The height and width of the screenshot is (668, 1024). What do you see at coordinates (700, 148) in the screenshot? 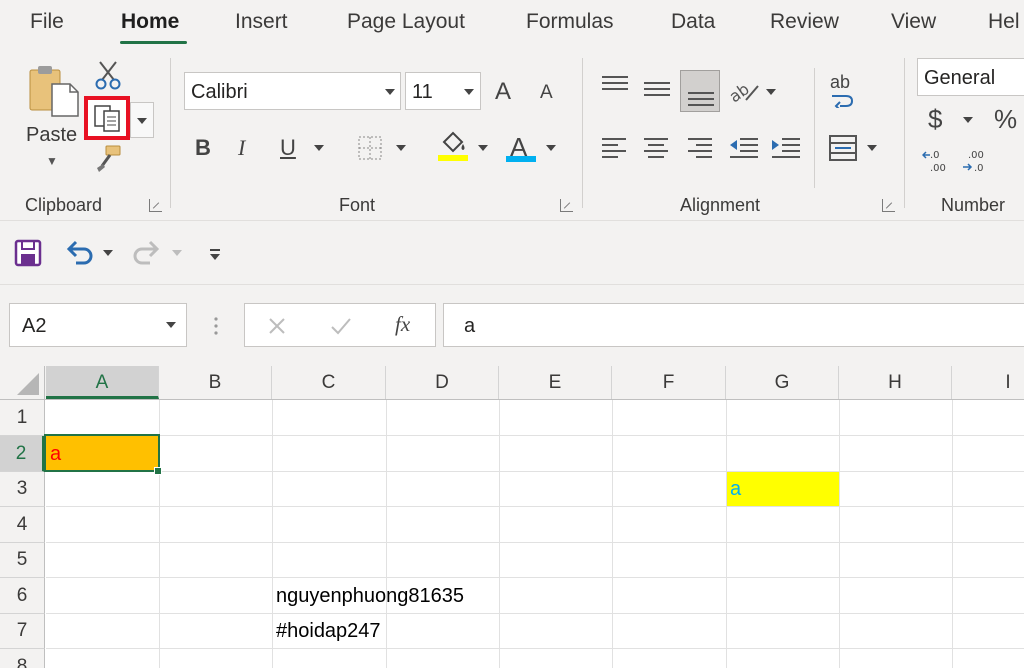
I see `align-right-icon` at bounding box center [700, 148].